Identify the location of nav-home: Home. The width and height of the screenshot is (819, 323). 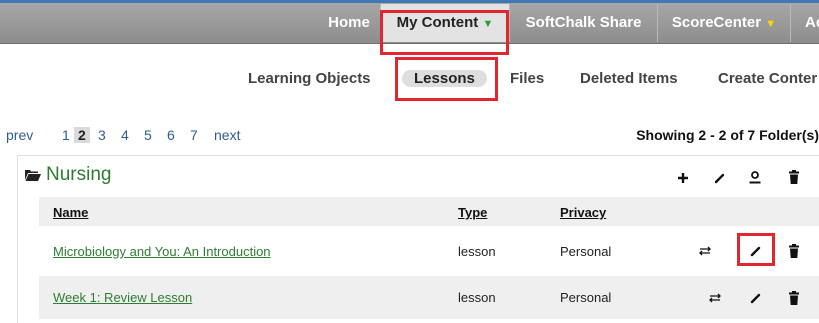
(349, 23).